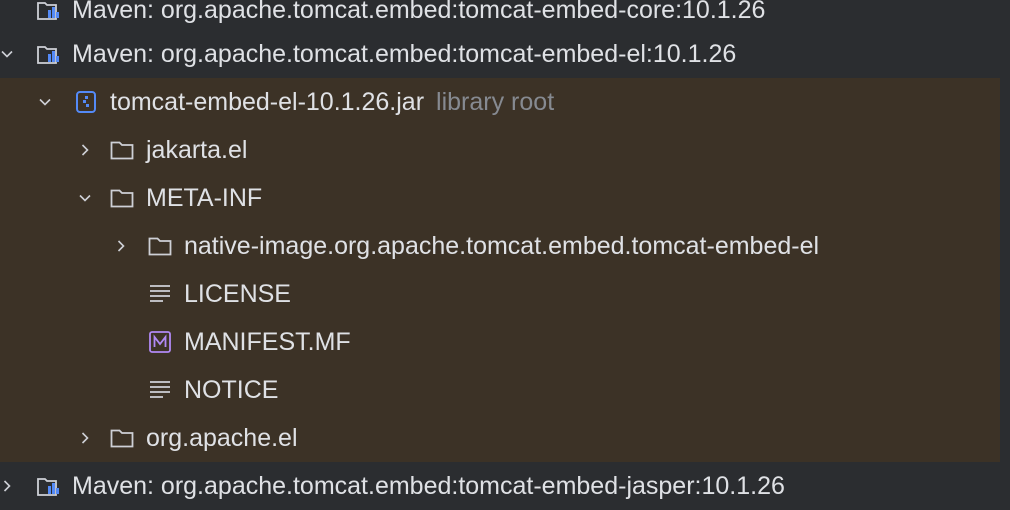 The height and width of the screenshot is (510, 1010). Describe the element at coordinates (500, 198) in the screenshot. I see `tree-row-meta-inf: META-INF` at that location.